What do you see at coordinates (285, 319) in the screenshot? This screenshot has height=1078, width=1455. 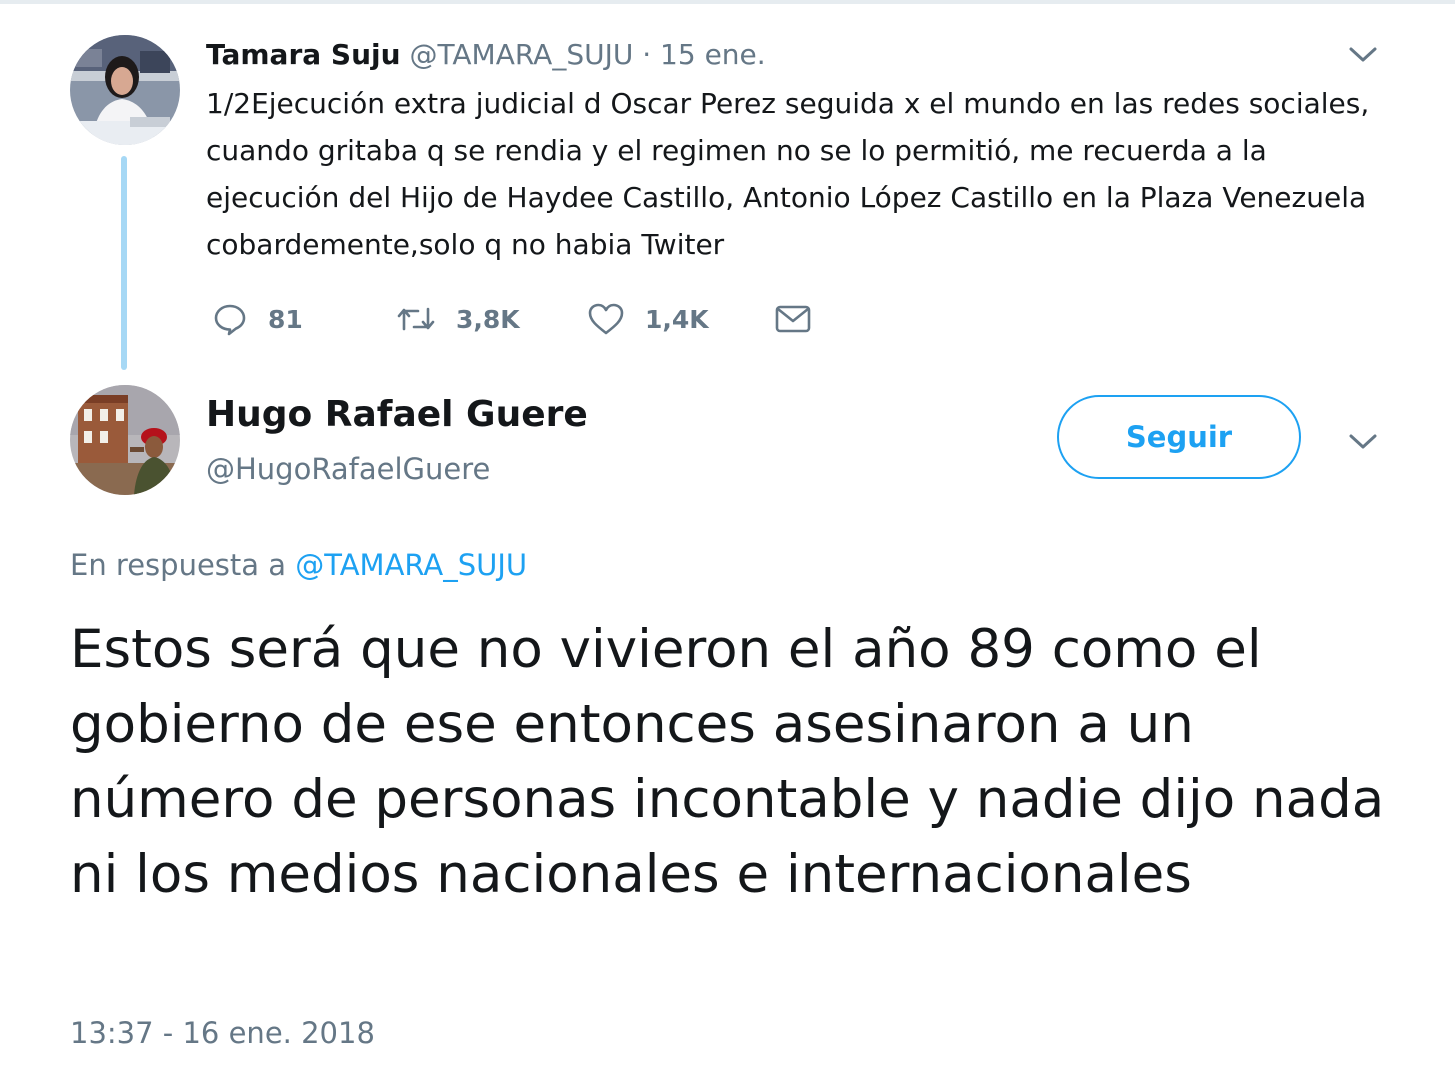 I see `reply-count: 81` at bounding box center [285, 319].